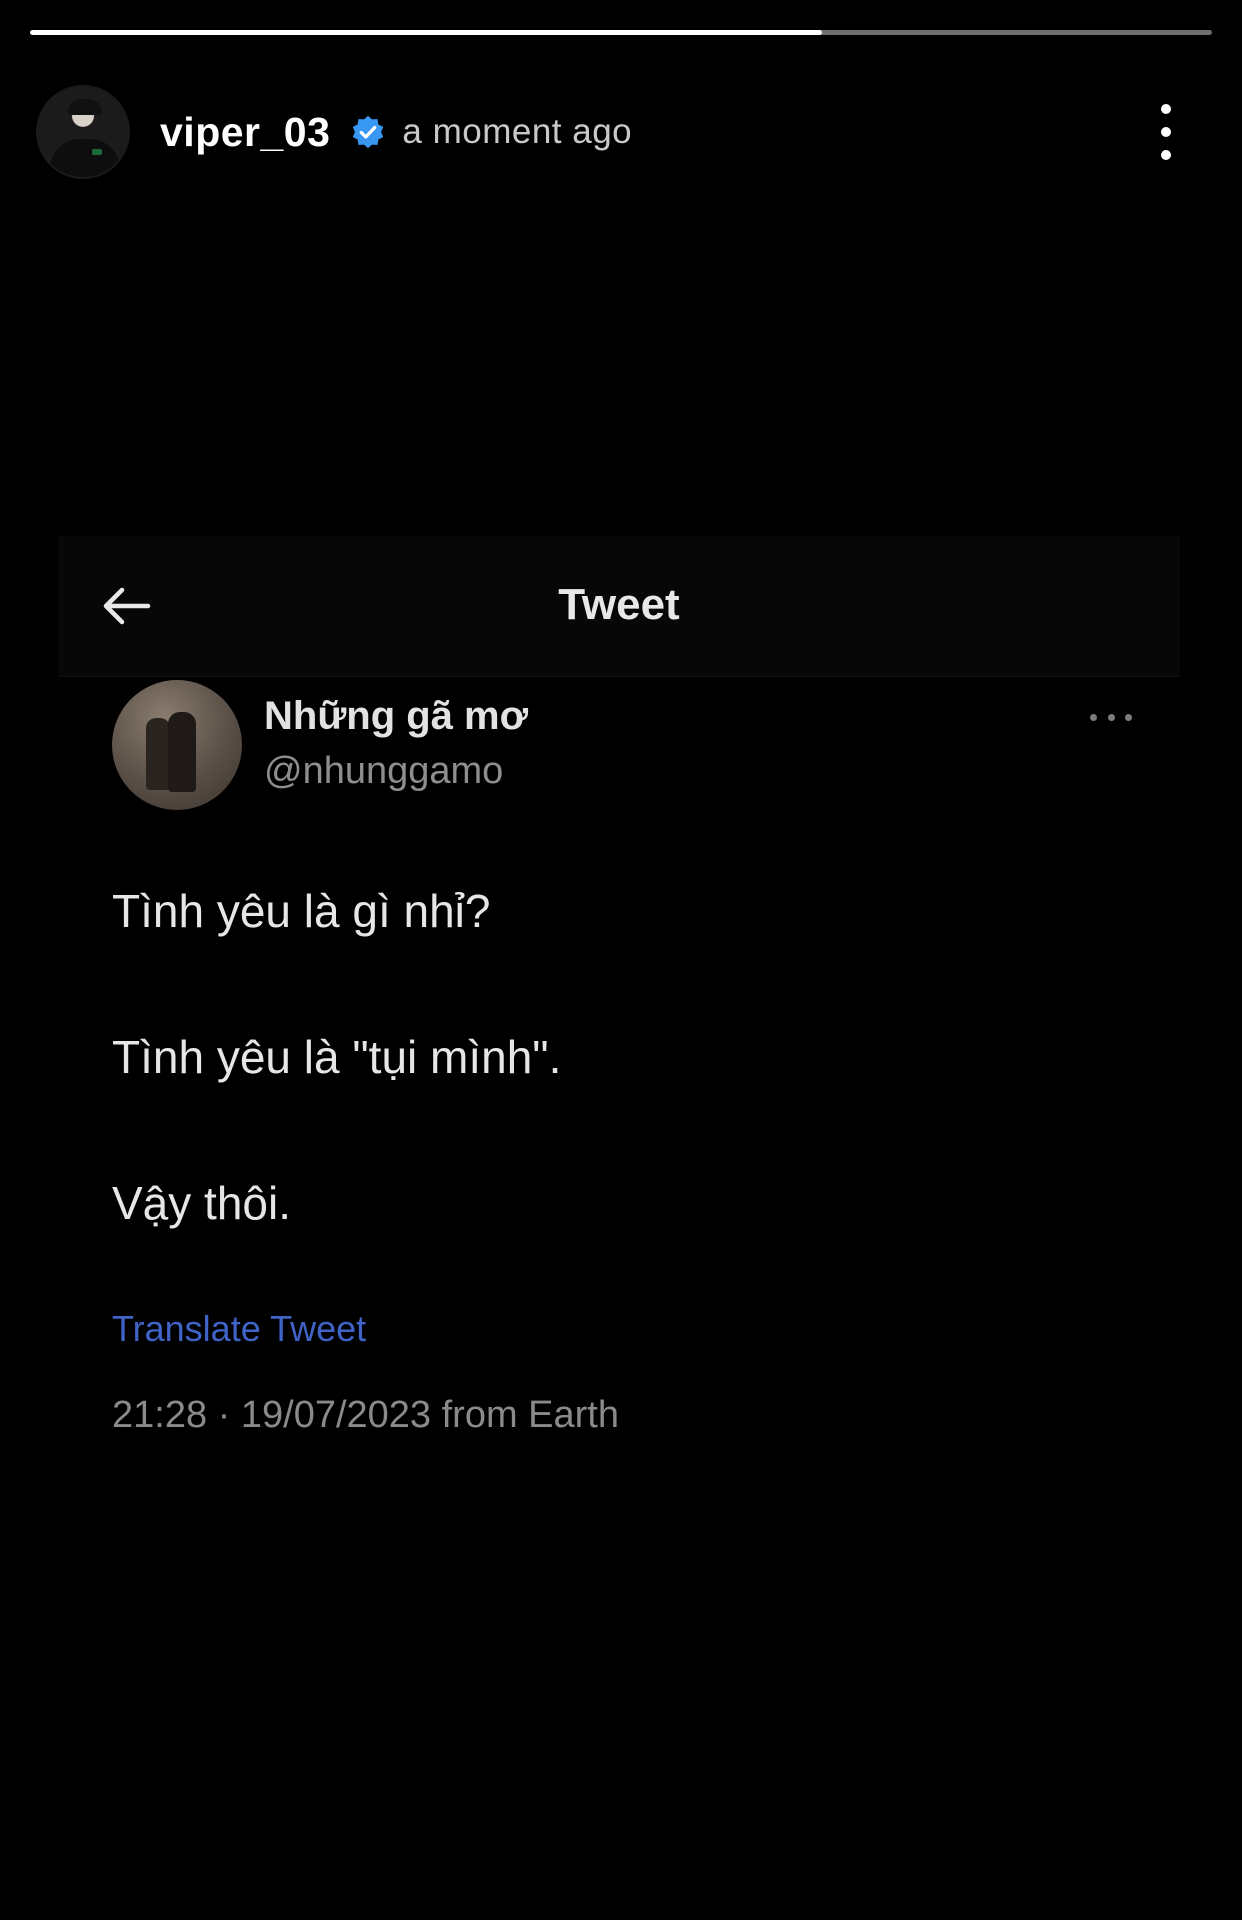 Image resolution: width=1242 pixels, height=1920 pixels. Describe the element at coordinates (426, 32) in the screenshot. I see `story-progress-fill` at that location.